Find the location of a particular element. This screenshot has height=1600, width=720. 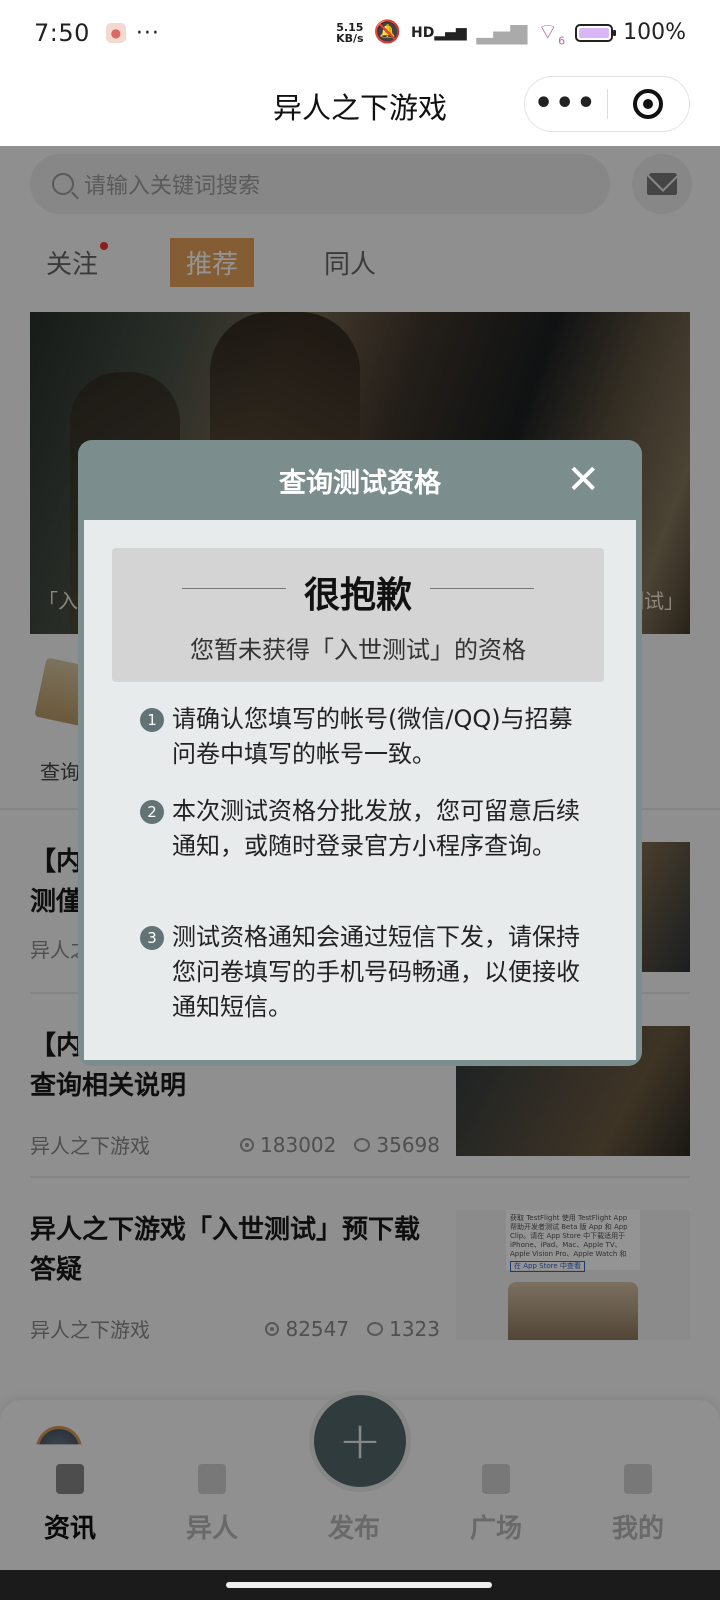

status-time: 7:50 is located at coordinates (62, 33).